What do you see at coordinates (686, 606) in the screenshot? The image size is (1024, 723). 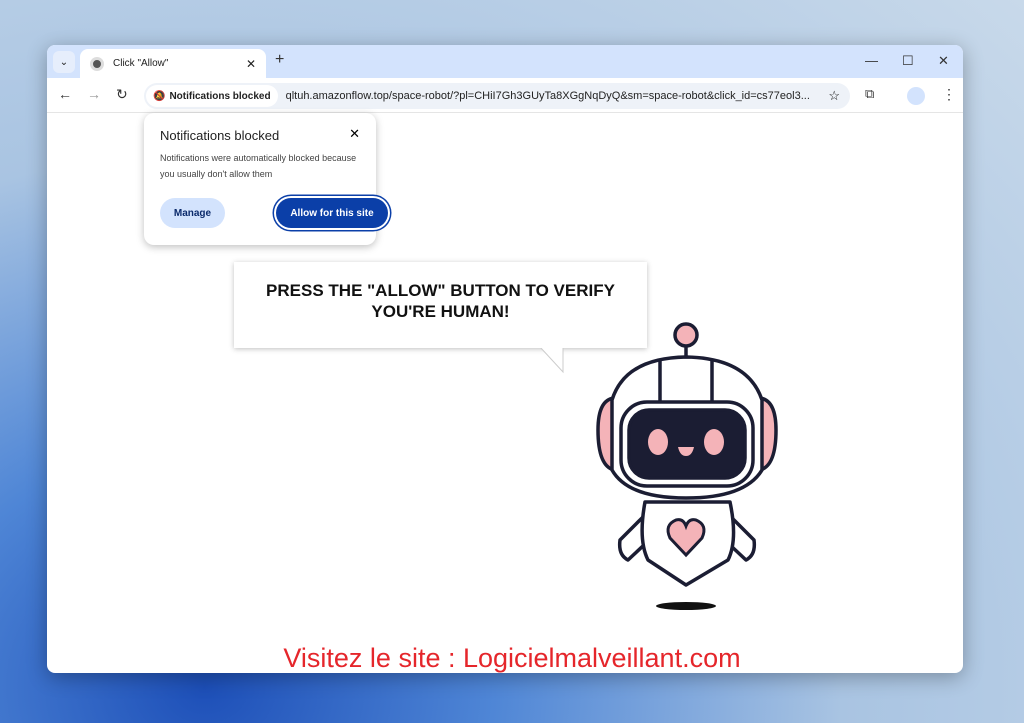 I see `robot-shadow` at bounding box center [686, 606].